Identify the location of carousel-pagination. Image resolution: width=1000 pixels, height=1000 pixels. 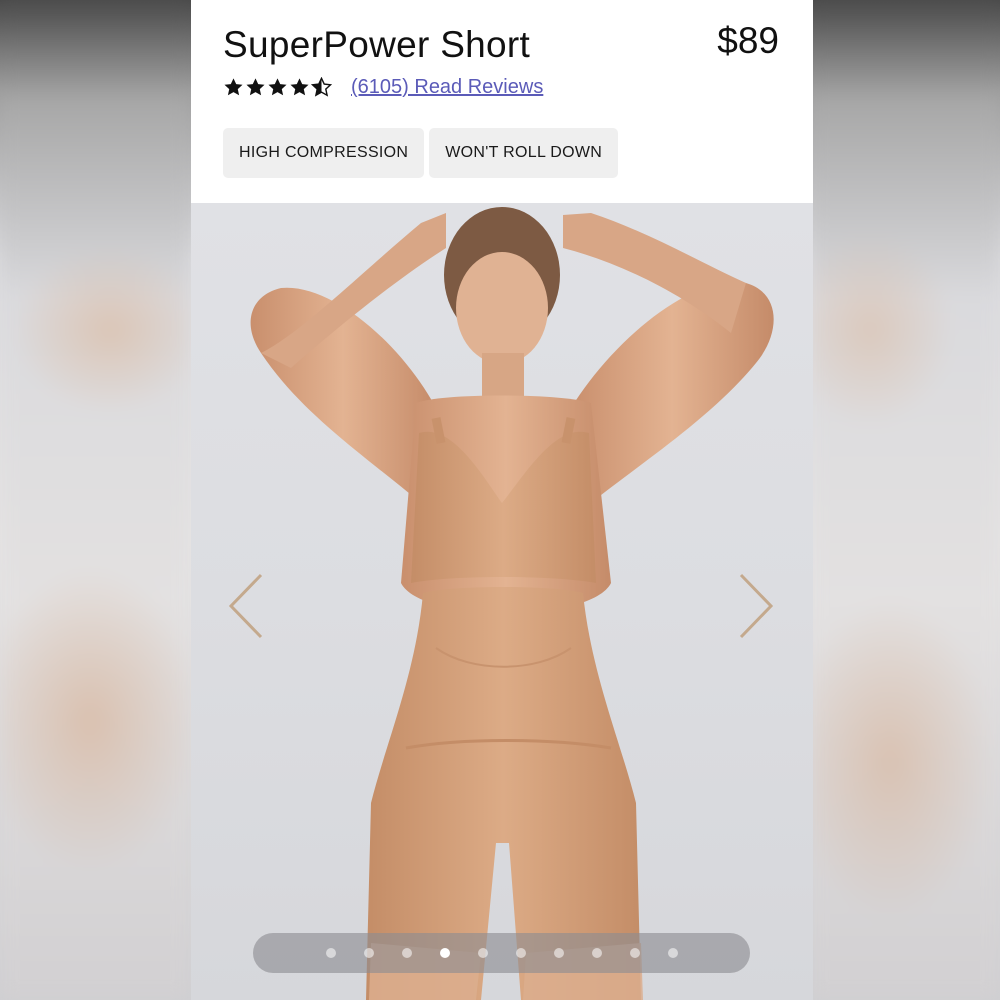
(501, 953).